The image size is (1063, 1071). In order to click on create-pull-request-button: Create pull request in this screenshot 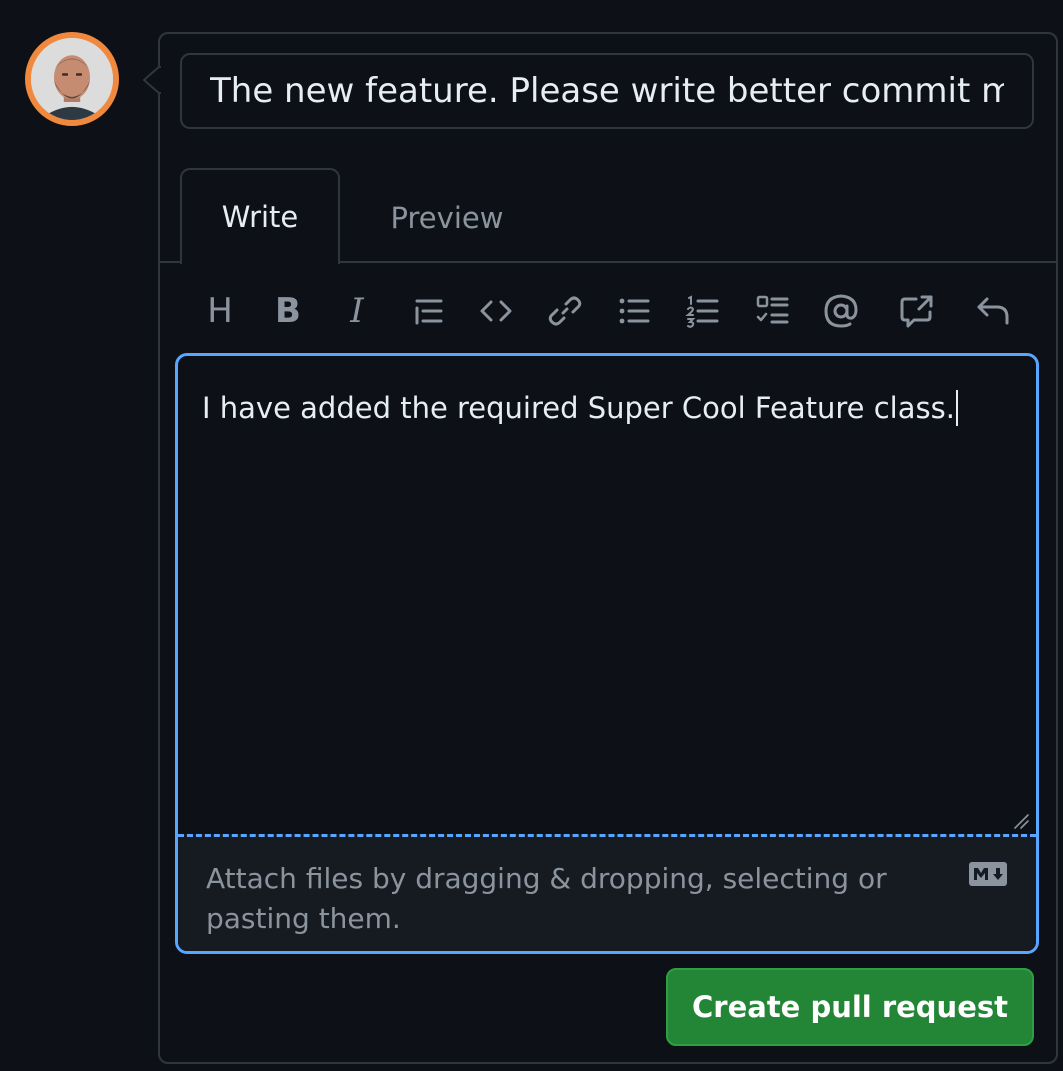, I will do `click(850, 1007)`.